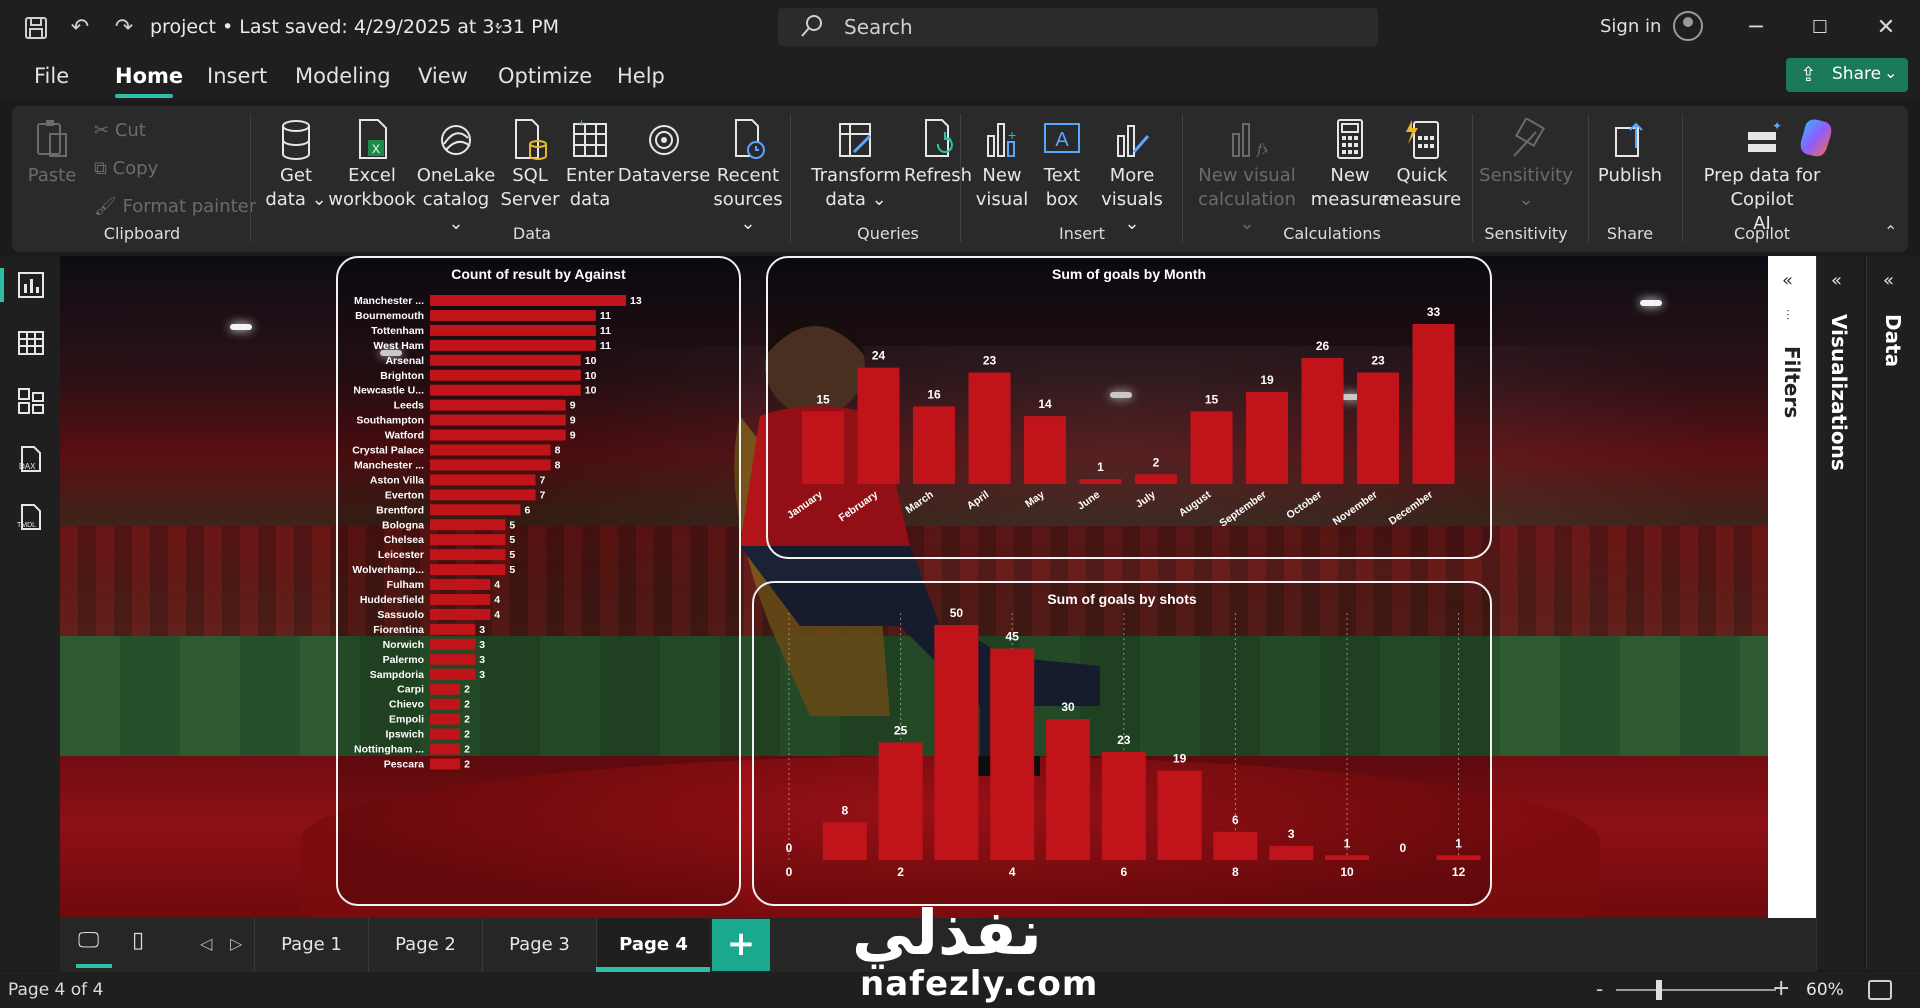 The image size is (1920, 1008). Describe the element at coordinates (636, 301) in the screenshot. I see `data-label: 13` at that location.